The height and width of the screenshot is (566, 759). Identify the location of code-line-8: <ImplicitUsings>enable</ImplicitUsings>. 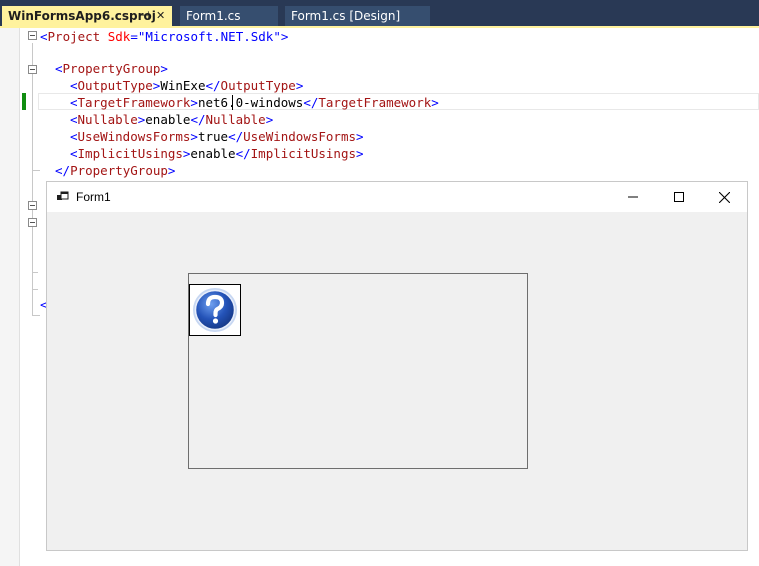
(217, 153).